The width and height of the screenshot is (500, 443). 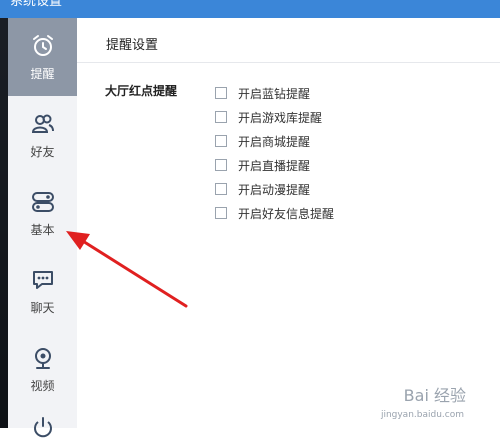 I want to click on title-bar: 系统设置, so click(x=250, y=9).